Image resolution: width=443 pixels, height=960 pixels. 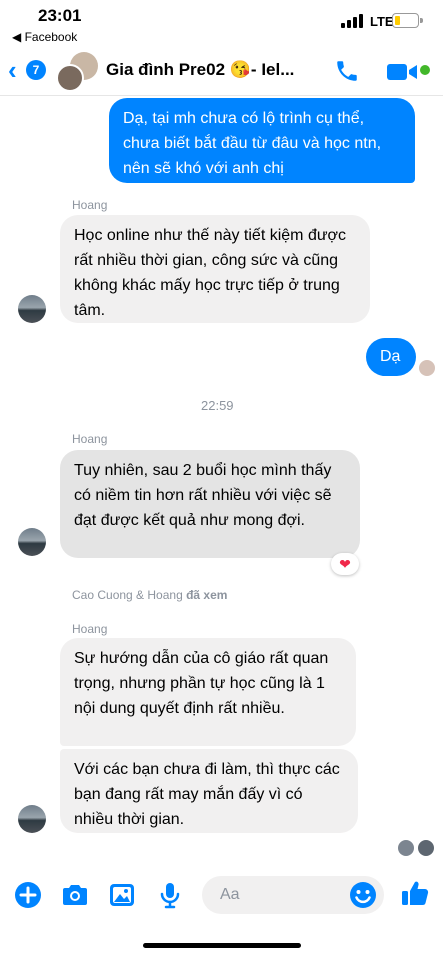 What do you see at coordinates (217, 405) in the screenshot?
I see `timestamp: 22:59` at bounding box center [217, 405].